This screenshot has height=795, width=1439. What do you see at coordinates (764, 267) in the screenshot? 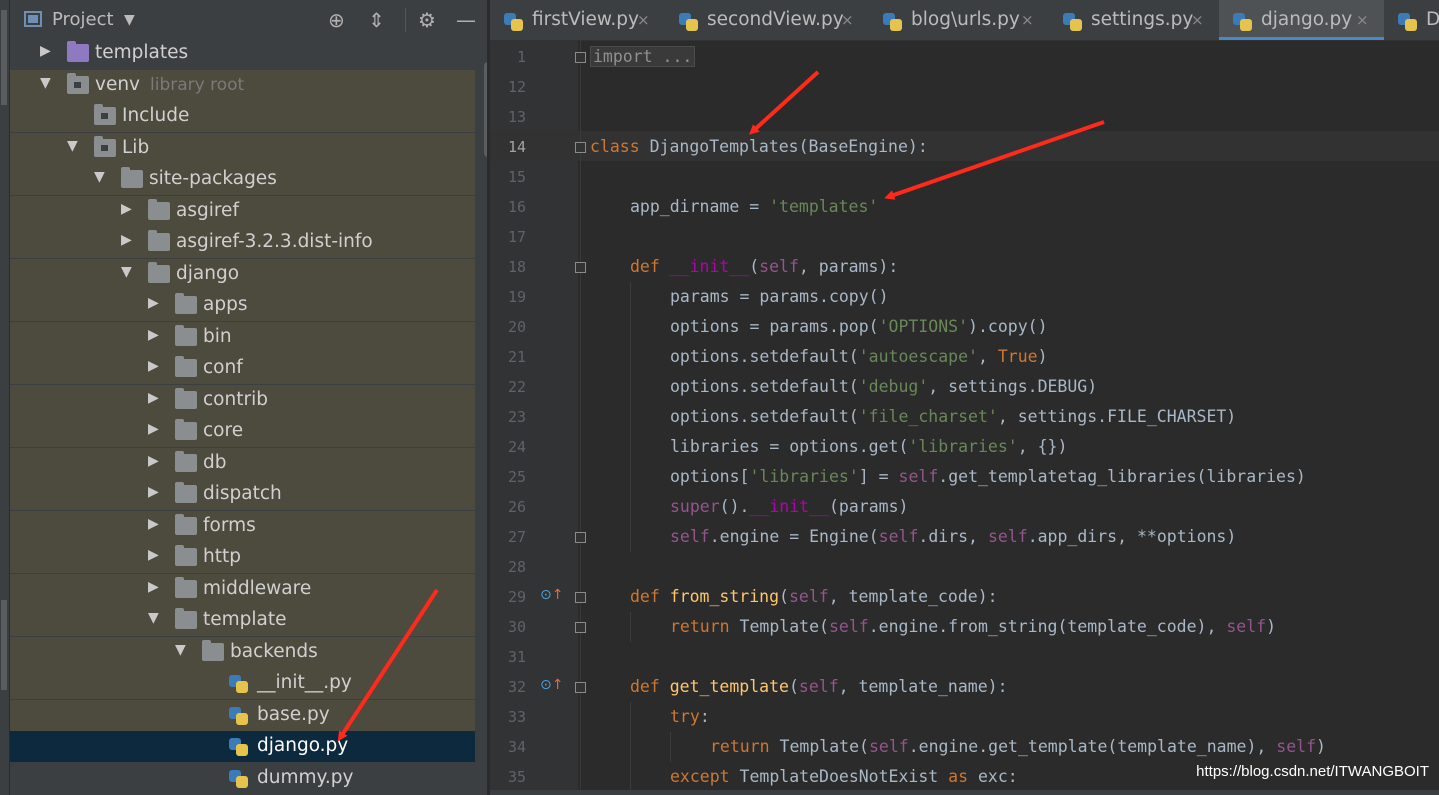
I see `code-line: def __init__(self, params):` at bounding box center [764, 267].